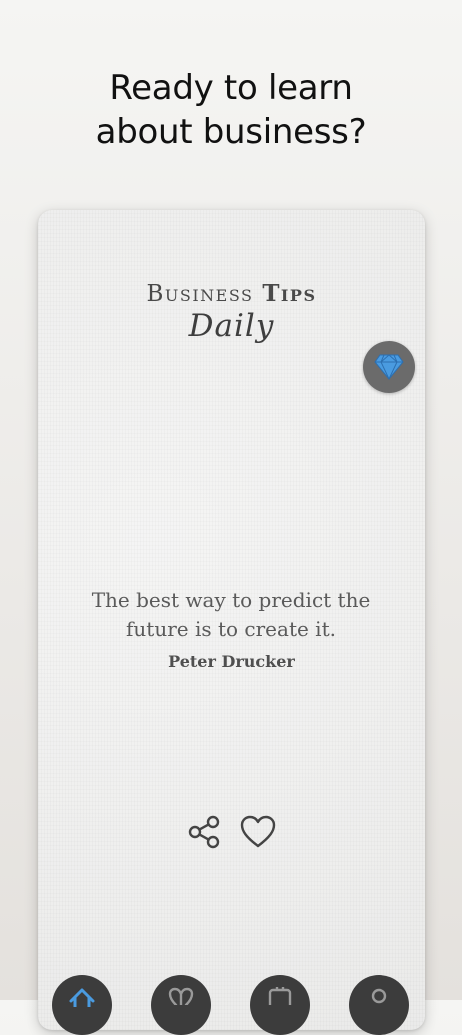 The image size is (462, 1035). I want to click on tab-home, so click(82, 1005).